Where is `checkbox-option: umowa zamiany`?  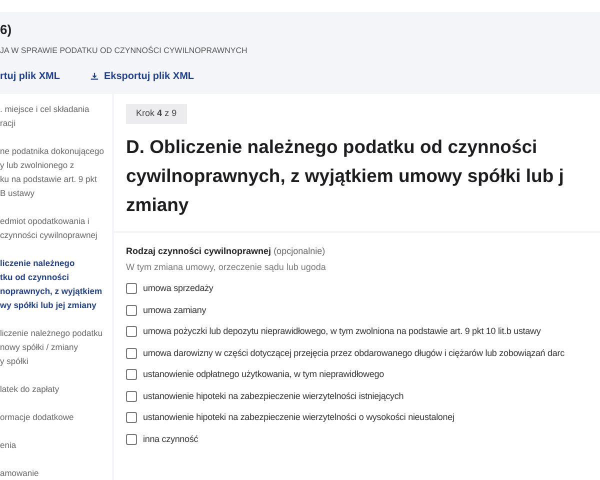 checkbox-option: umowa zamiany is located at coordinates (357, 310).